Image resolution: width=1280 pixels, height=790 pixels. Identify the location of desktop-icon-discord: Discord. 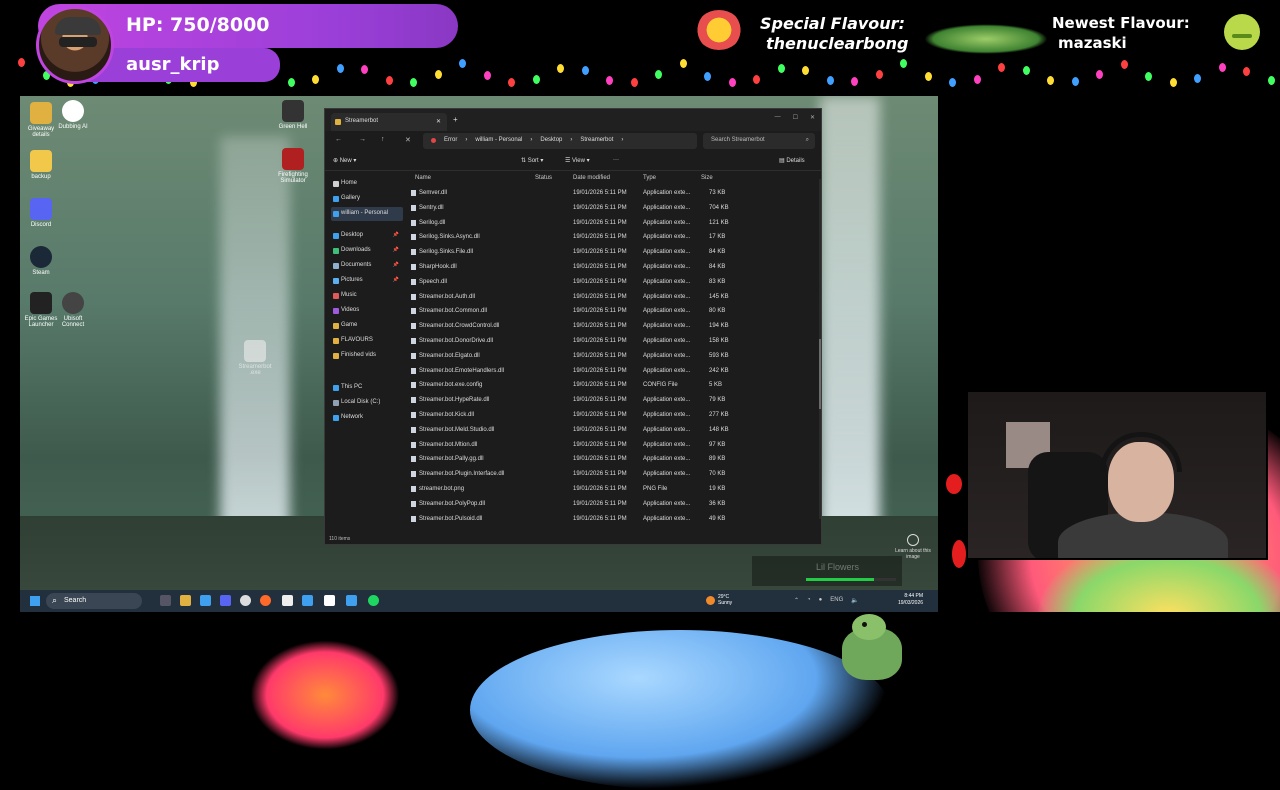
(41, 213).